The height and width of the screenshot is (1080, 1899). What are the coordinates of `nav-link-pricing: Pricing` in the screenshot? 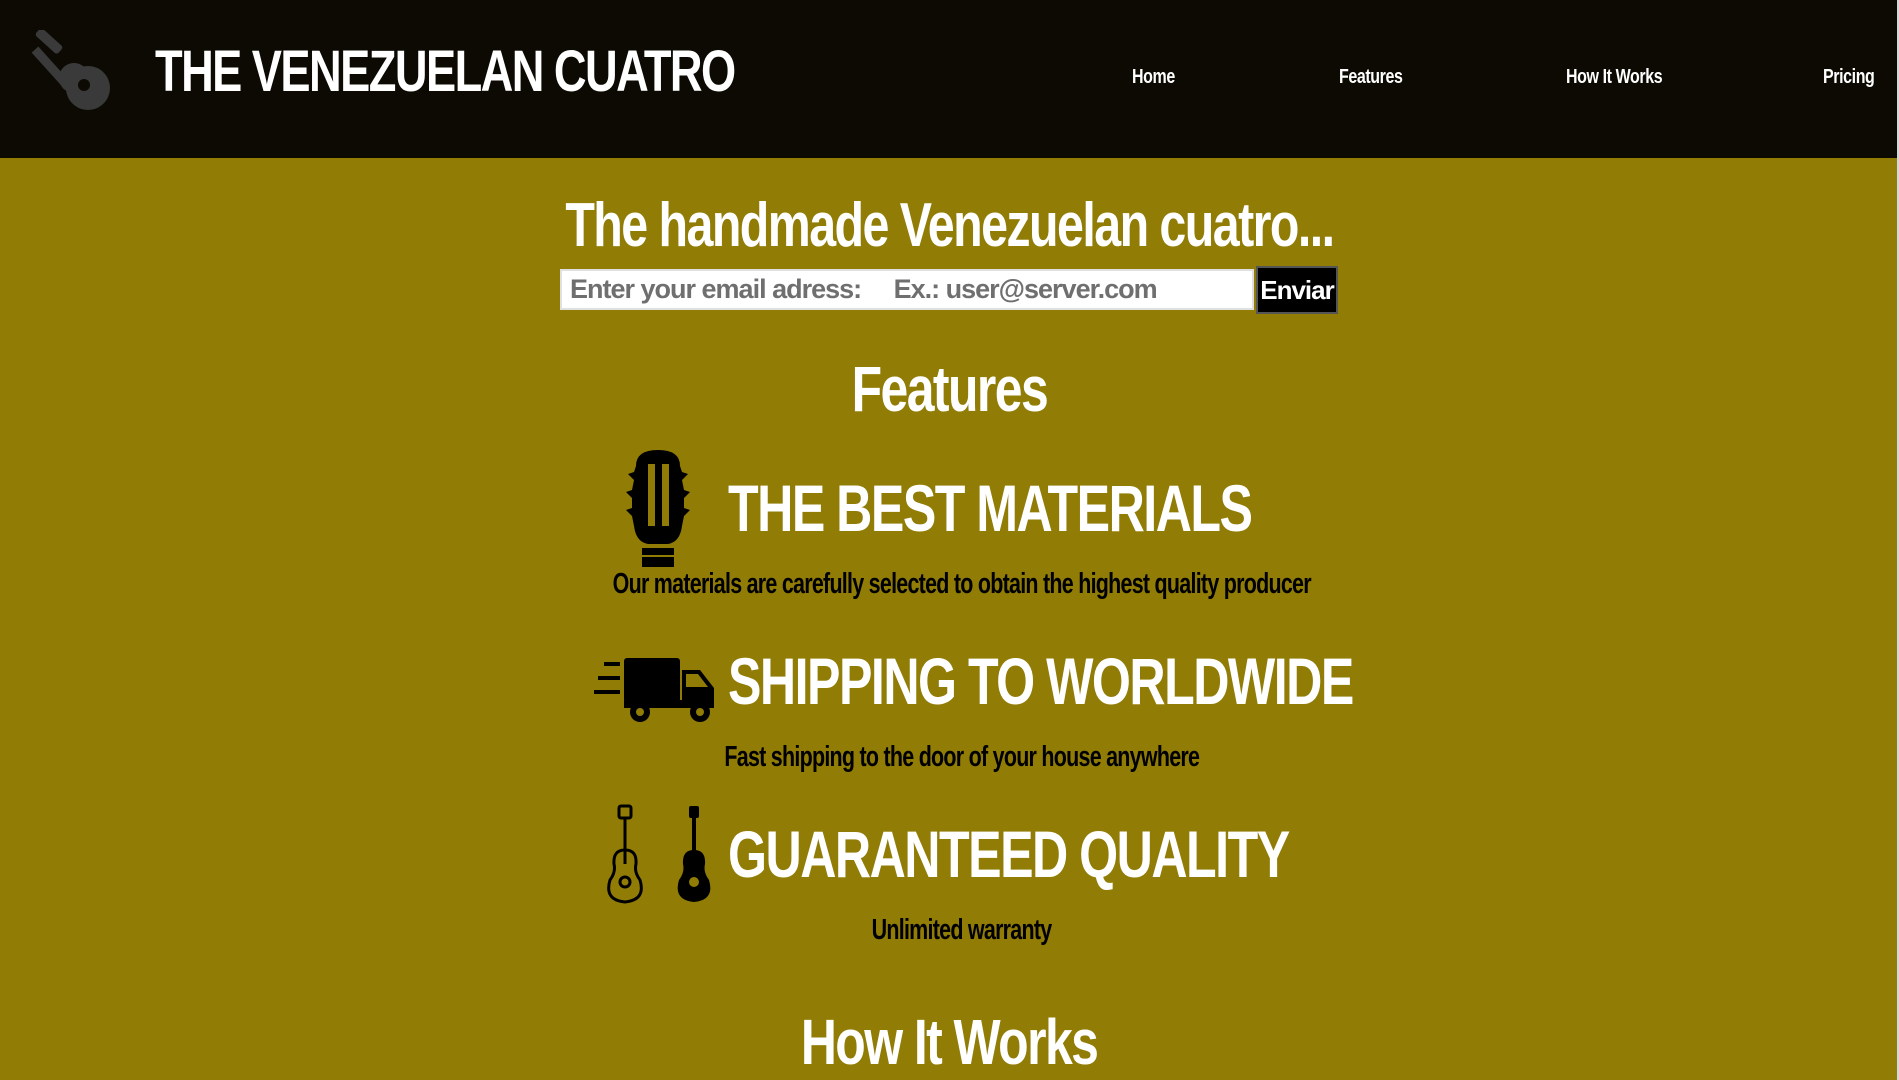 It's located at (1849, 77).